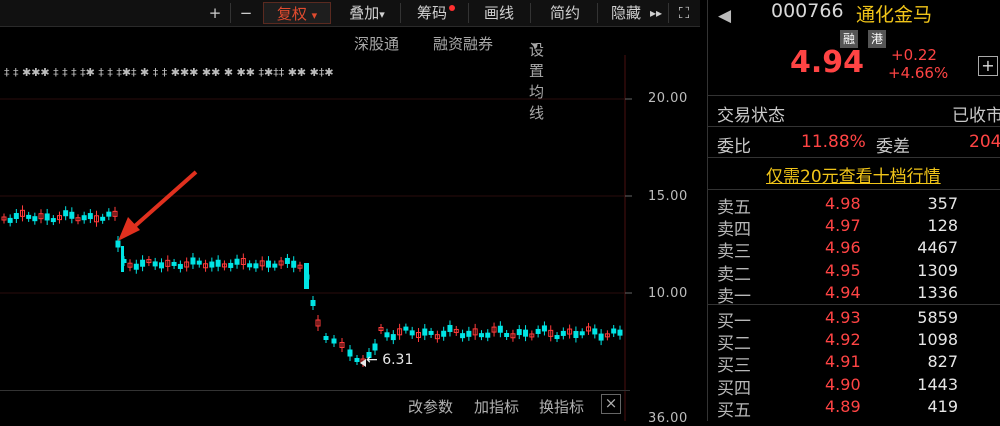  I want to click on back-arrow-icon: ◀, so click(724, 16).